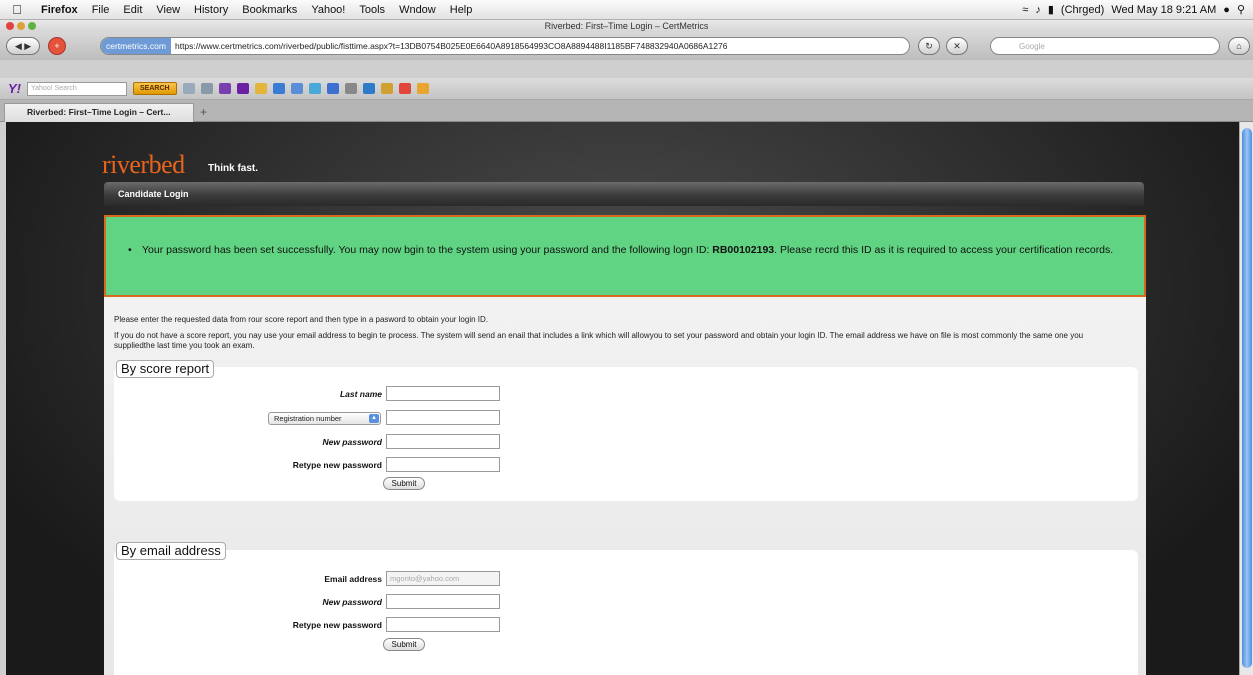 This screenshot has height=675, width=1253. I want to click on id-type-select: Registration number ▲, so click(324, 418).